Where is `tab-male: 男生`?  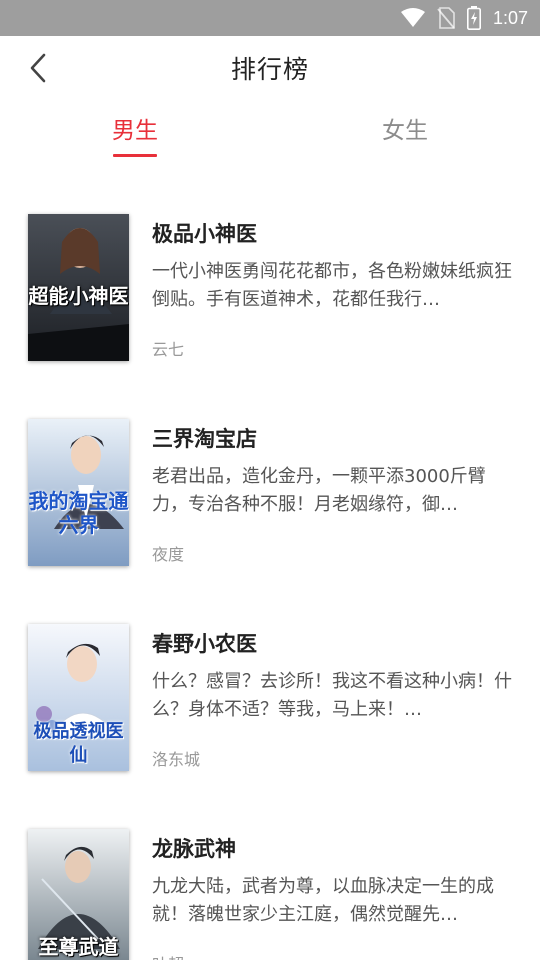 tab-male: 男生 is located at coordinates (135, 134).